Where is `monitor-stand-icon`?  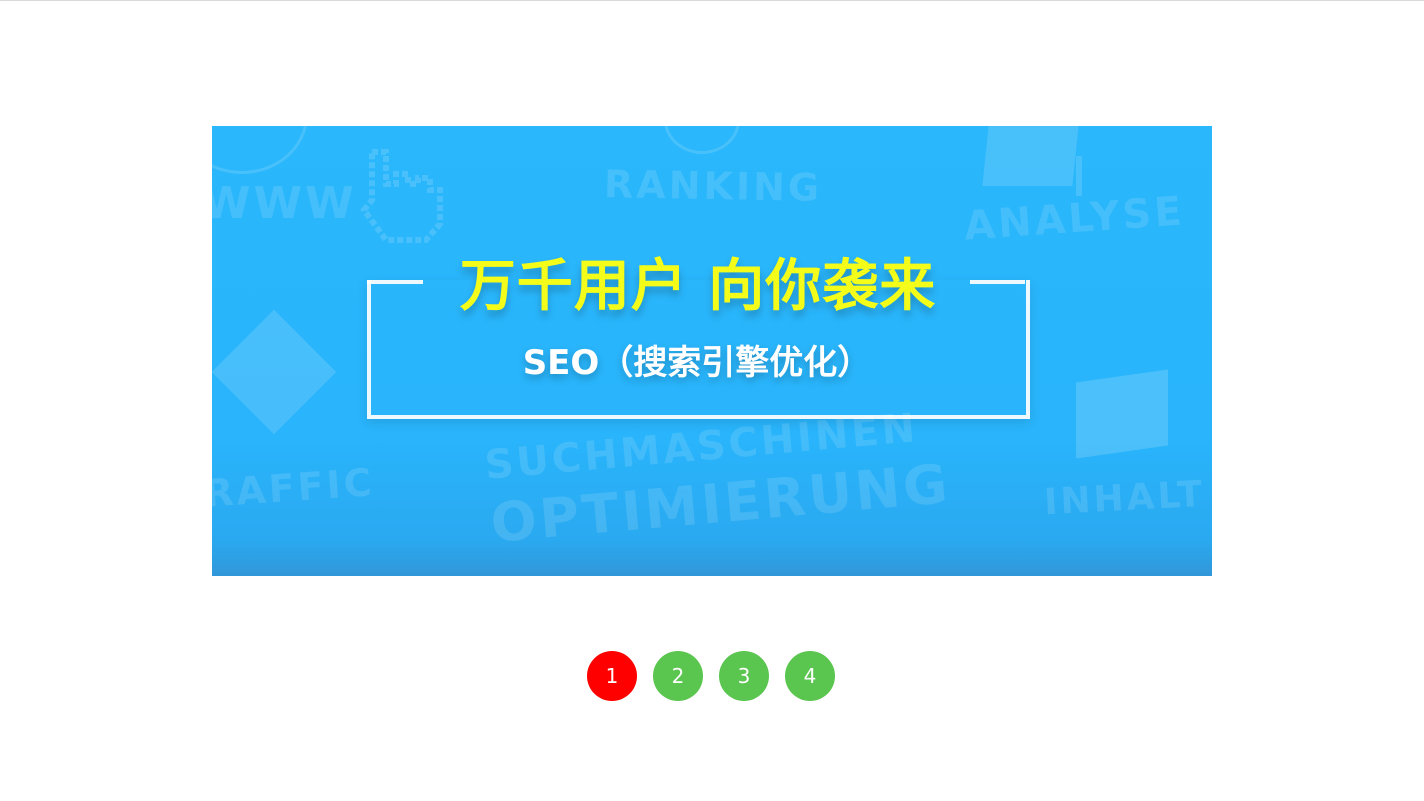 monitor-stand-icon is located at coordinates (1079, 176).